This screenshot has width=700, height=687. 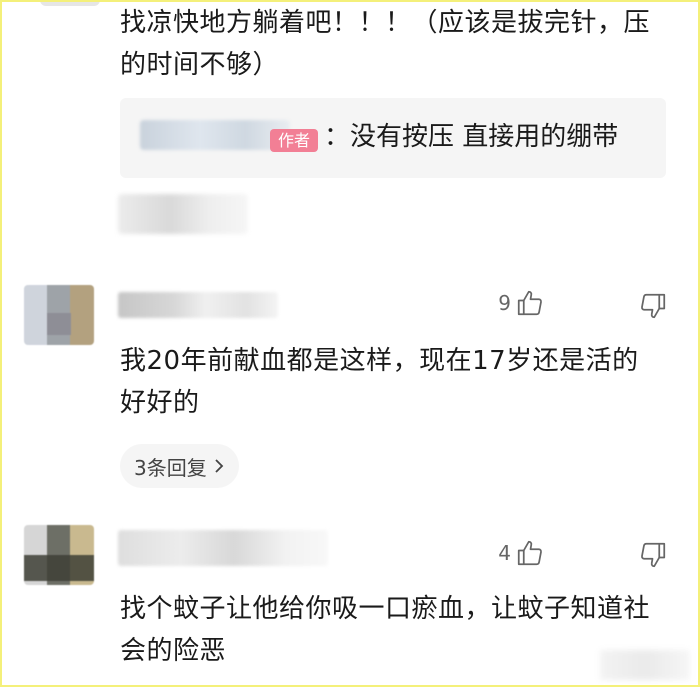 I want to click on like-count: 9, so click(x=504, y=303).